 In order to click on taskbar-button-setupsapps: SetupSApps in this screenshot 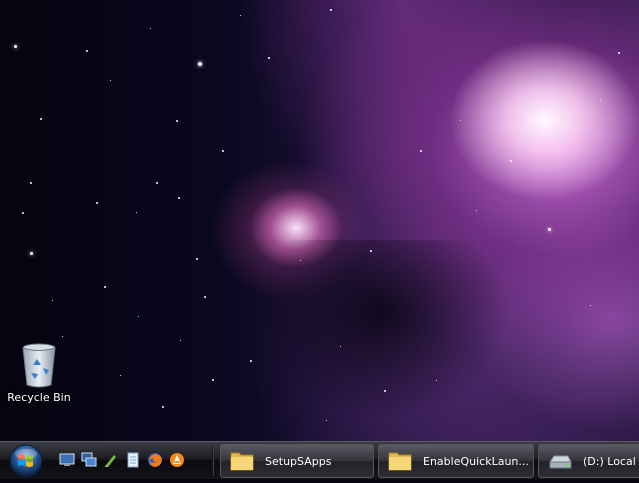, I will do `click(297, 461)`.